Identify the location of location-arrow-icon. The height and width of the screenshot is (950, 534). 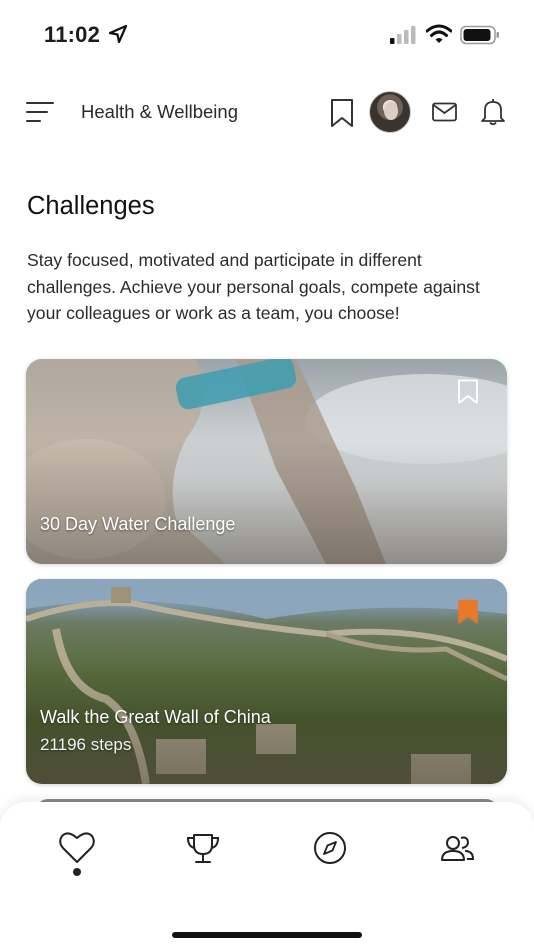
(118, 34).